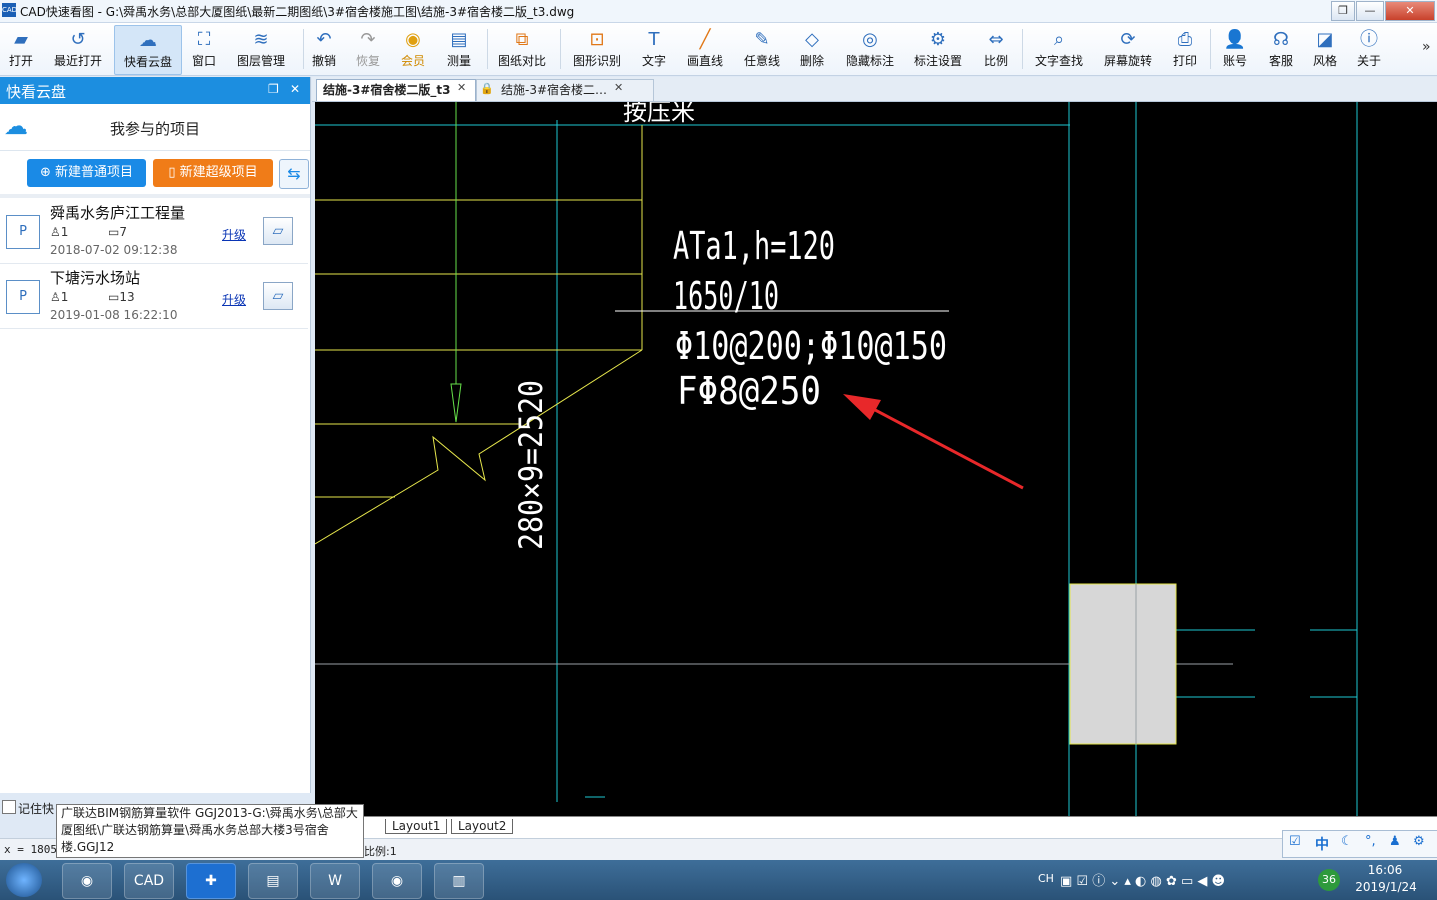 Image resolution: width=1437 pixels, height=900 pixels. Describe the element at coordinates (876, 827) in the screenshot. I see `layout-tabs: Layout1 Layout2` at that location.